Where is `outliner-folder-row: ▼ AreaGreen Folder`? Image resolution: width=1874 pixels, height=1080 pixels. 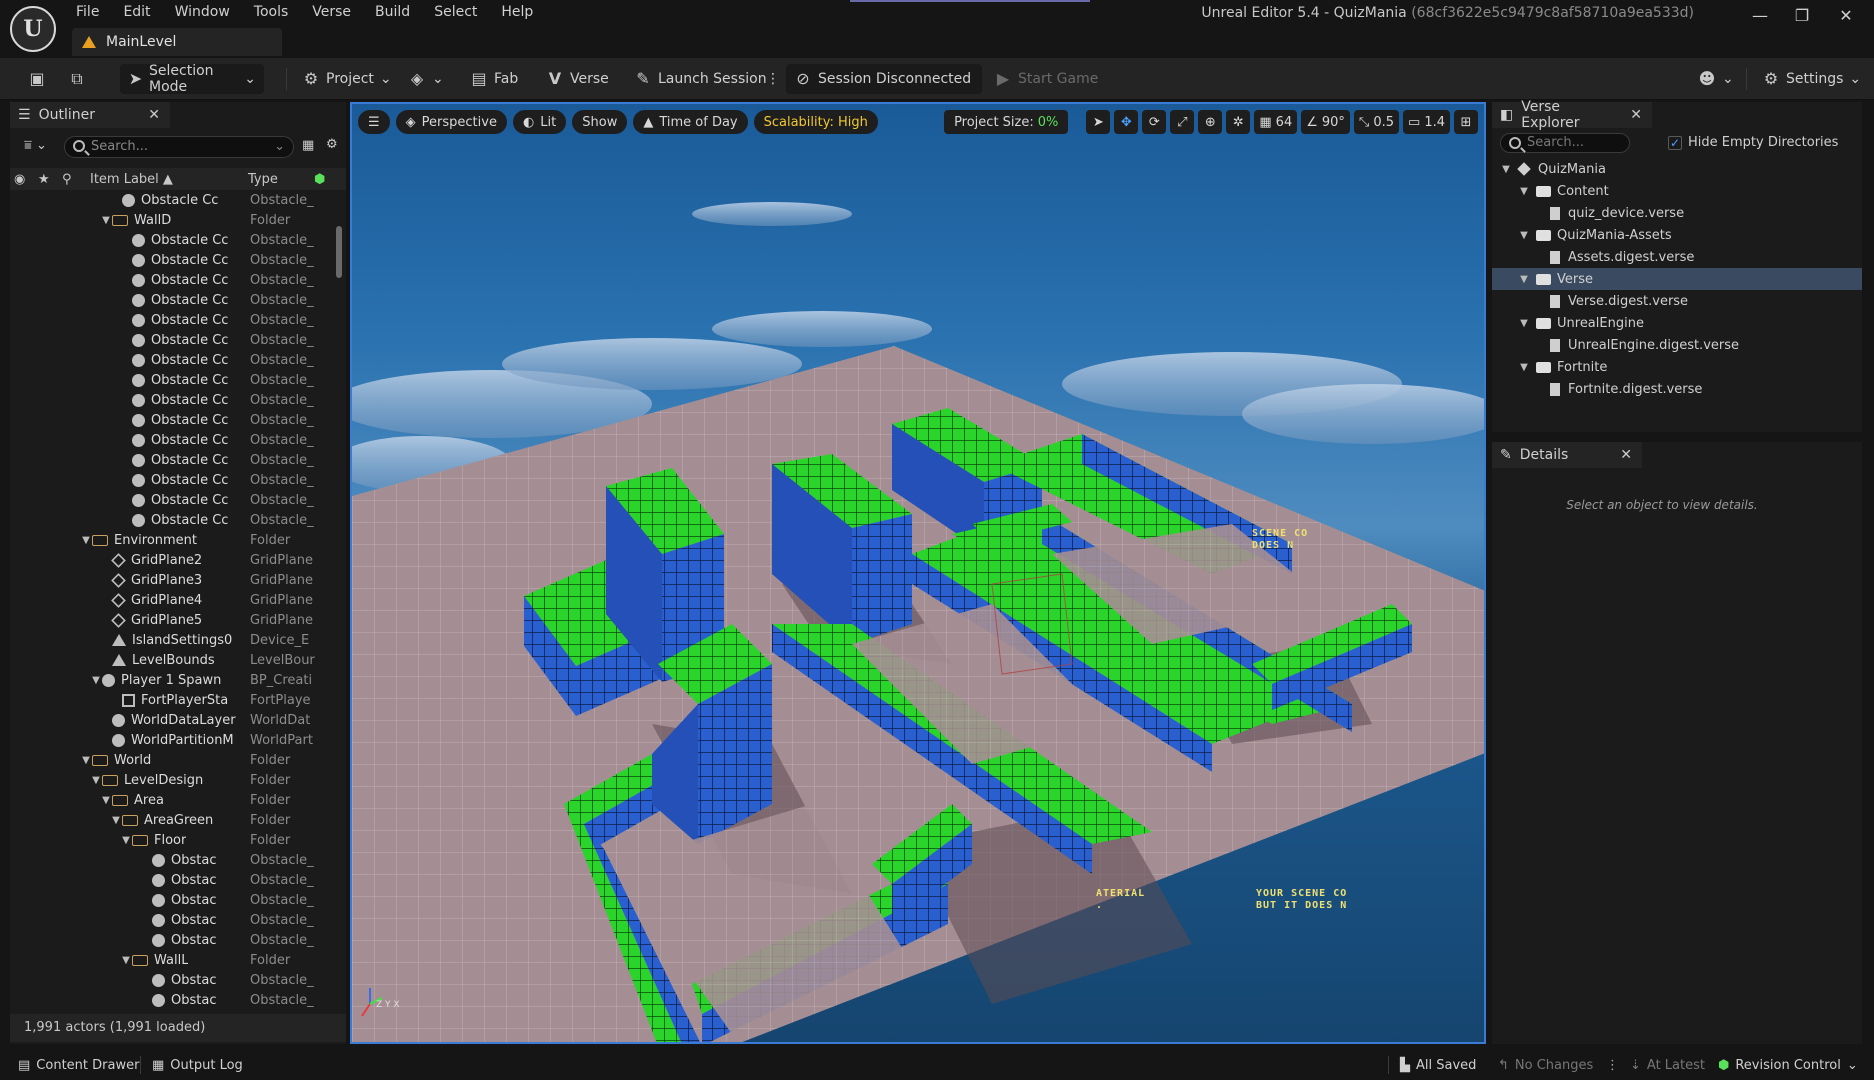 outliner-folder-row: ▼ AreaGreen Folder is located at coordinates (171, 820).